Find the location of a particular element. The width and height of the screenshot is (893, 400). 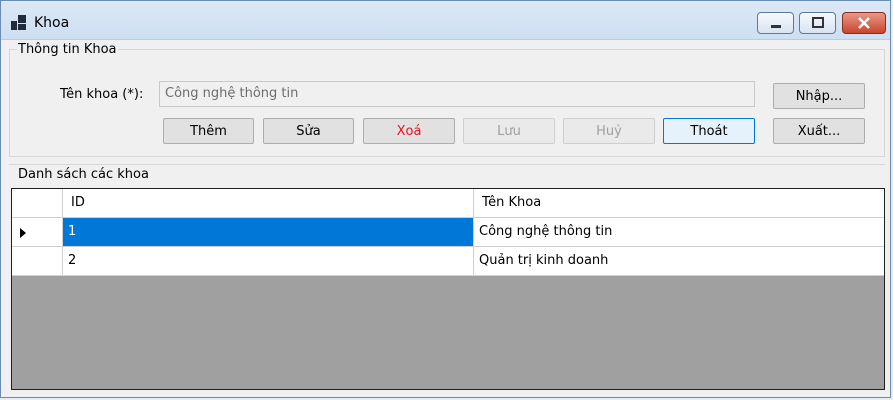

maximize-button is located at coordinates (817, 23).